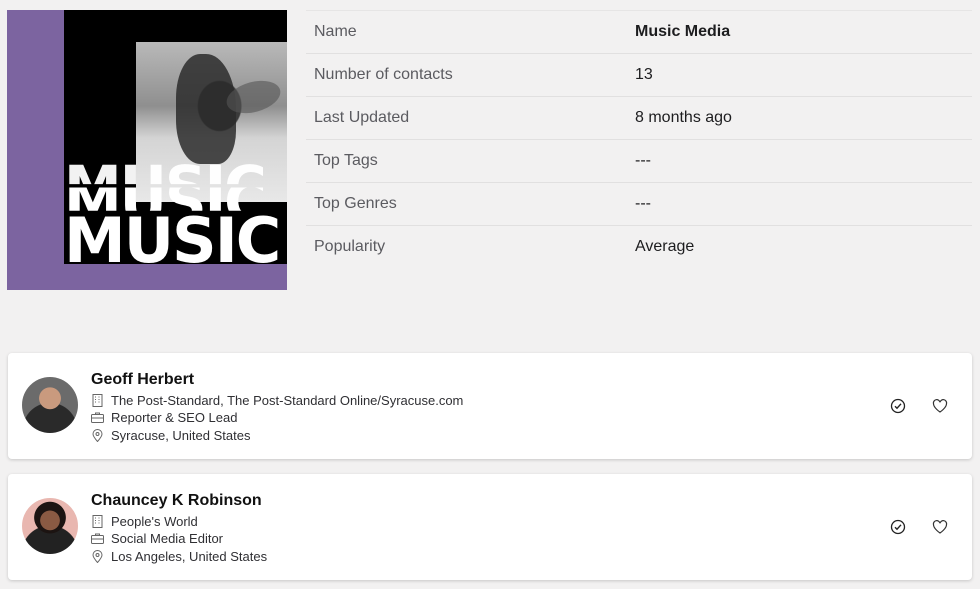 The image size is (980, 589). What do you see at coordinates (181, 435) in the screenshot?
I see `location-text: Syracuse, United States` at bounding box center [181, 435].